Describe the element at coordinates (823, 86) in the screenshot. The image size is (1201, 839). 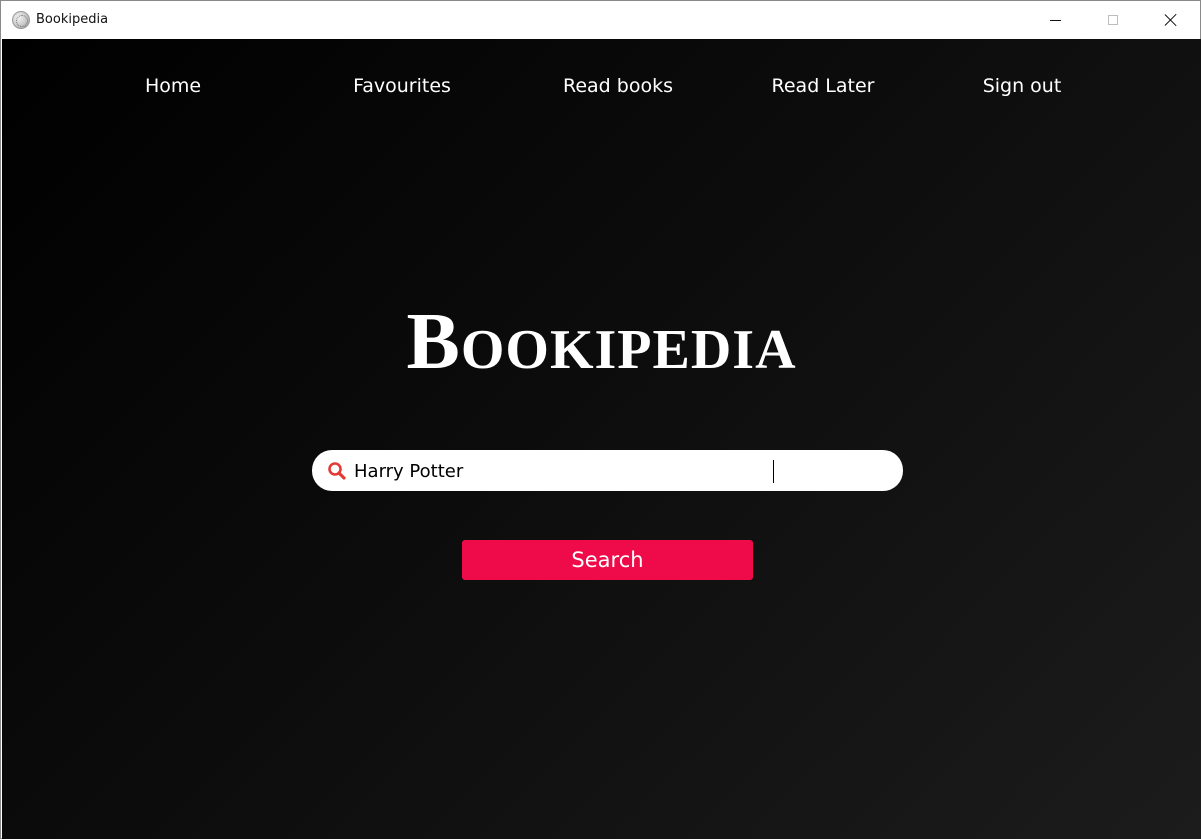
I see `nav-read-later: Read Later` at that location.